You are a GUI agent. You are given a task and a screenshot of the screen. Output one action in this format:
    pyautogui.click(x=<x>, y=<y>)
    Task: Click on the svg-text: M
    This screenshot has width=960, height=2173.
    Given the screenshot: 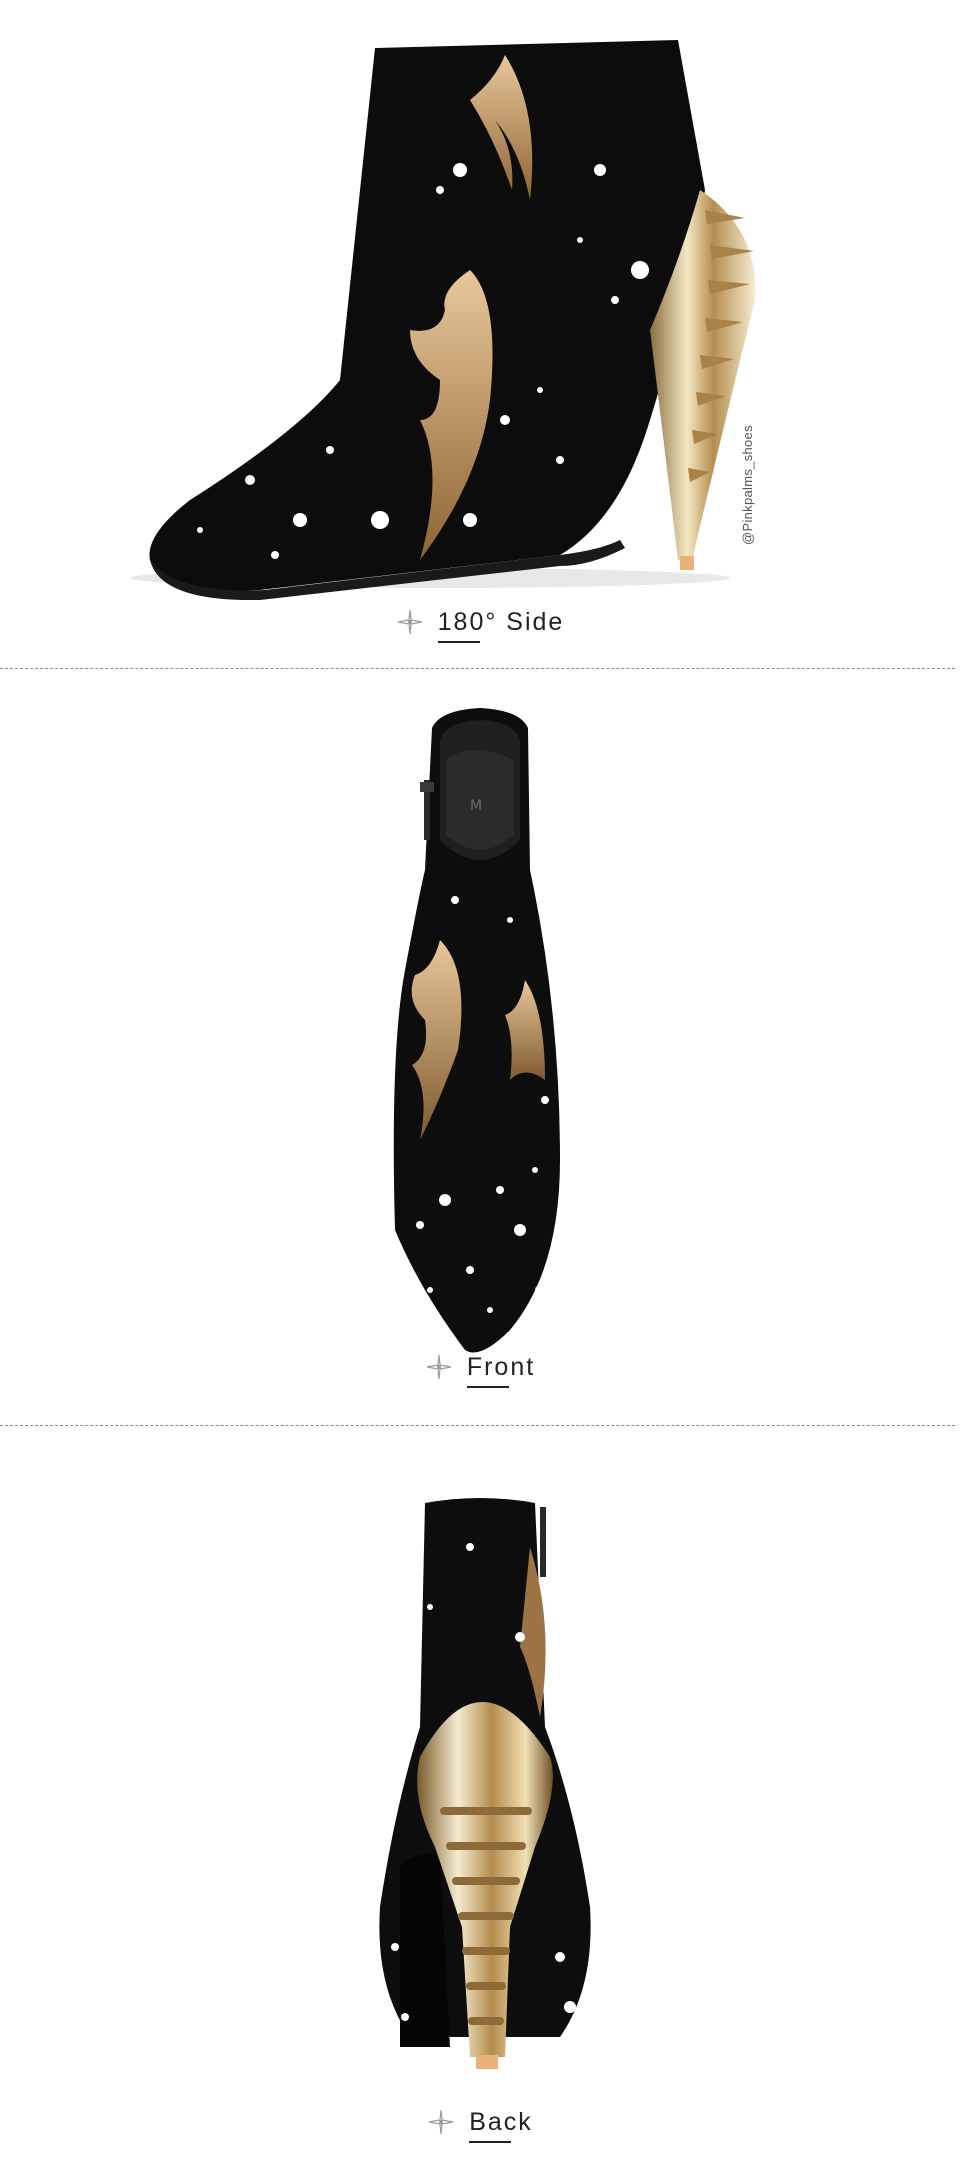 What is the action you would take?
    pyautogui.click(x=476, y=806)
    